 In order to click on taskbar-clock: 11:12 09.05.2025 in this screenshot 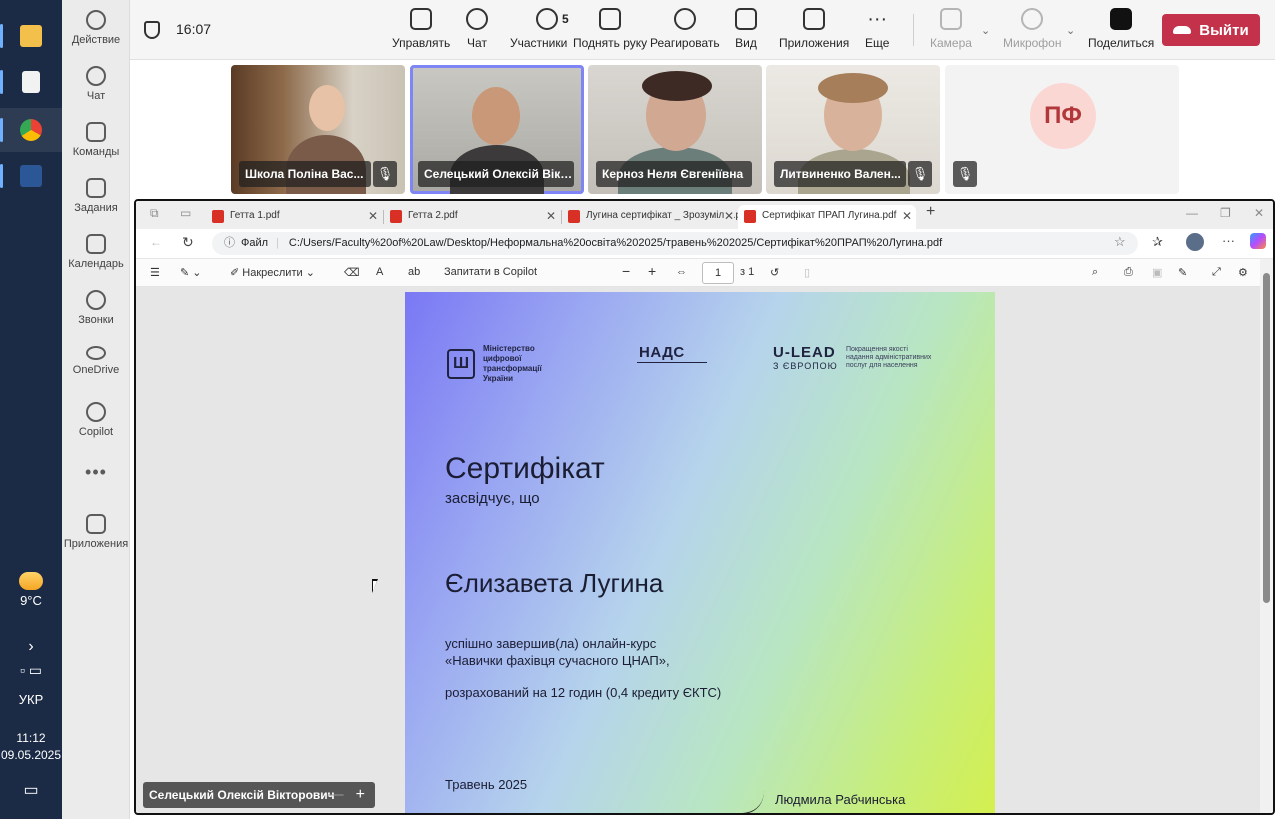, I will do `click(31, 747)`.